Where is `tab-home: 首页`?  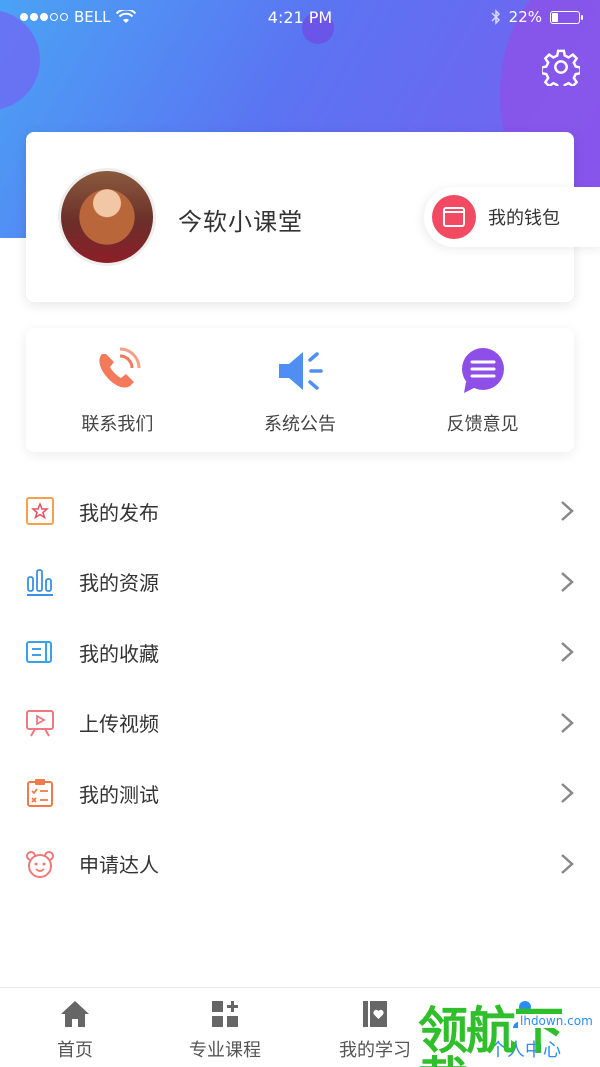 tab-home: 首页 is located at coordinates (75, 1027).